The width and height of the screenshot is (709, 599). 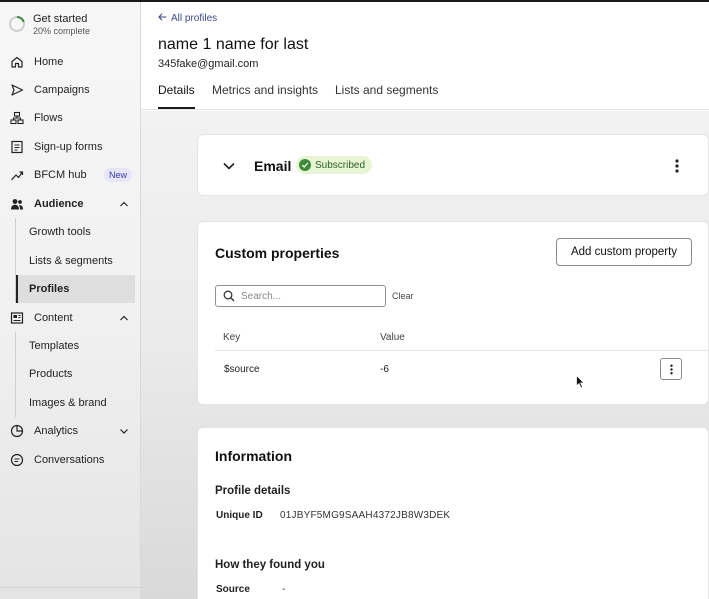 I want to click on people-icon, so click(x=16, y=204).